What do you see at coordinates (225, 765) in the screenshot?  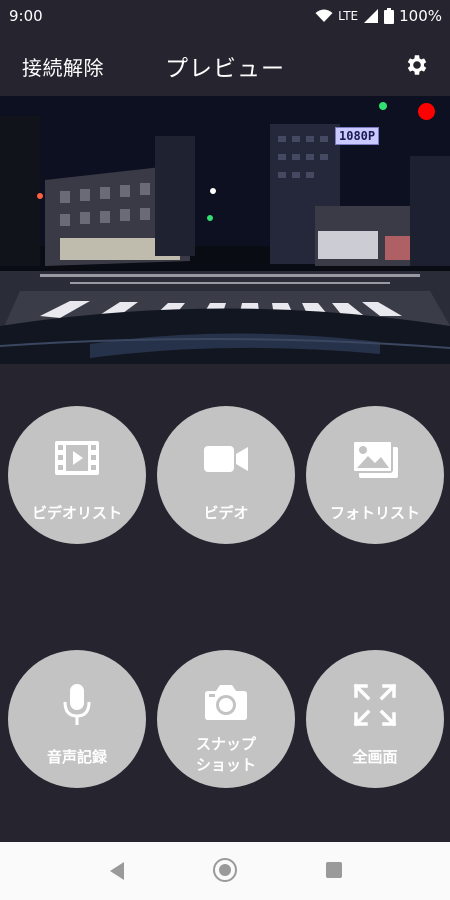 I see `snapshot-label-line2: ショット` at bounding box center [225, 765].